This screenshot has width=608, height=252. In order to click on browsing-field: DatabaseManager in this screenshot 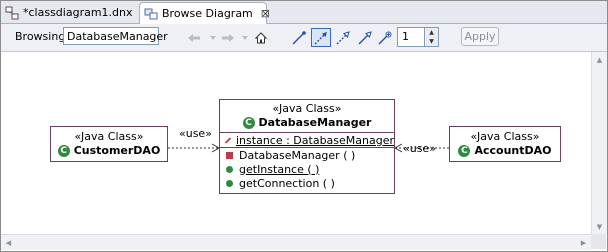, I will do `click(115, 36)`.